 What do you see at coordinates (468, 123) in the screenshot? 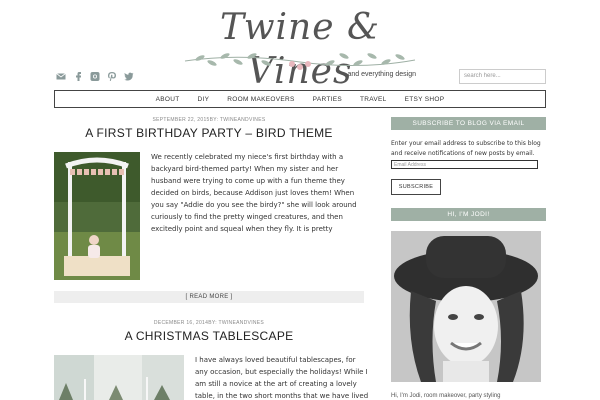
I see `subscribe-heading: SUBSCRIBE TO BLOG VIA EMAIL` at bounding box center [468, 123].